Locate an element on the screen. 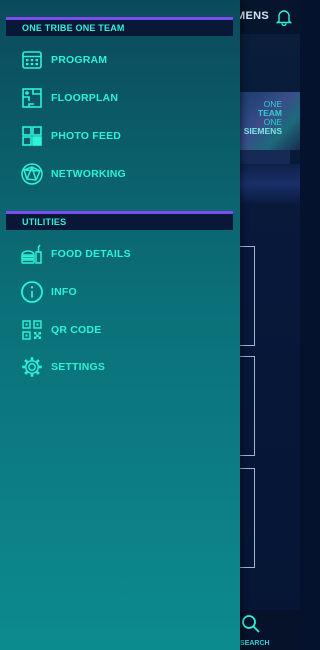 The image size is (320, 650). network-globe-icon is located at coordinates (32, 174).